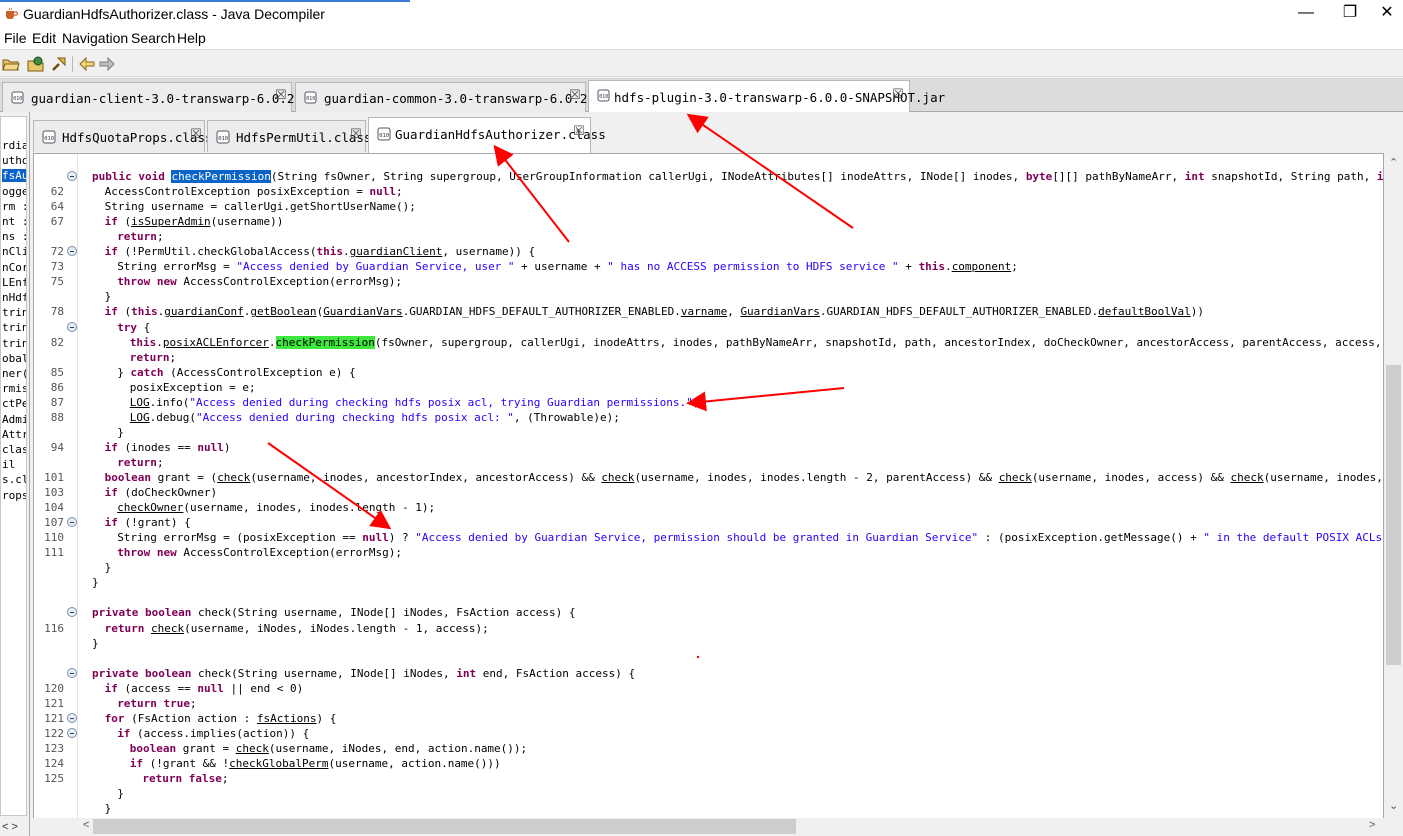 Image resolution: width=1403 pixels, height=836 pixels. Describe the element at coordinates (149, 357) in the screenshot. I see `code-token: return` at that location.